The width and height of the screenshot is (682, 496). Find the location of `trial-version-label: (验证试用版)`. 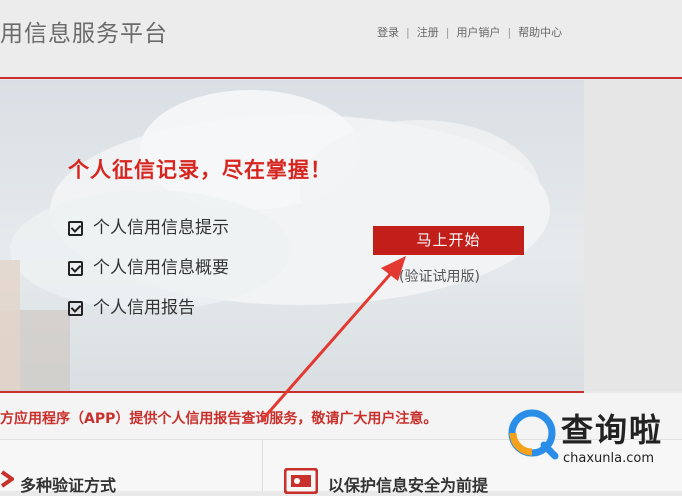

trial-version-label: (验证试用版) is located at coordinates (439, 277).